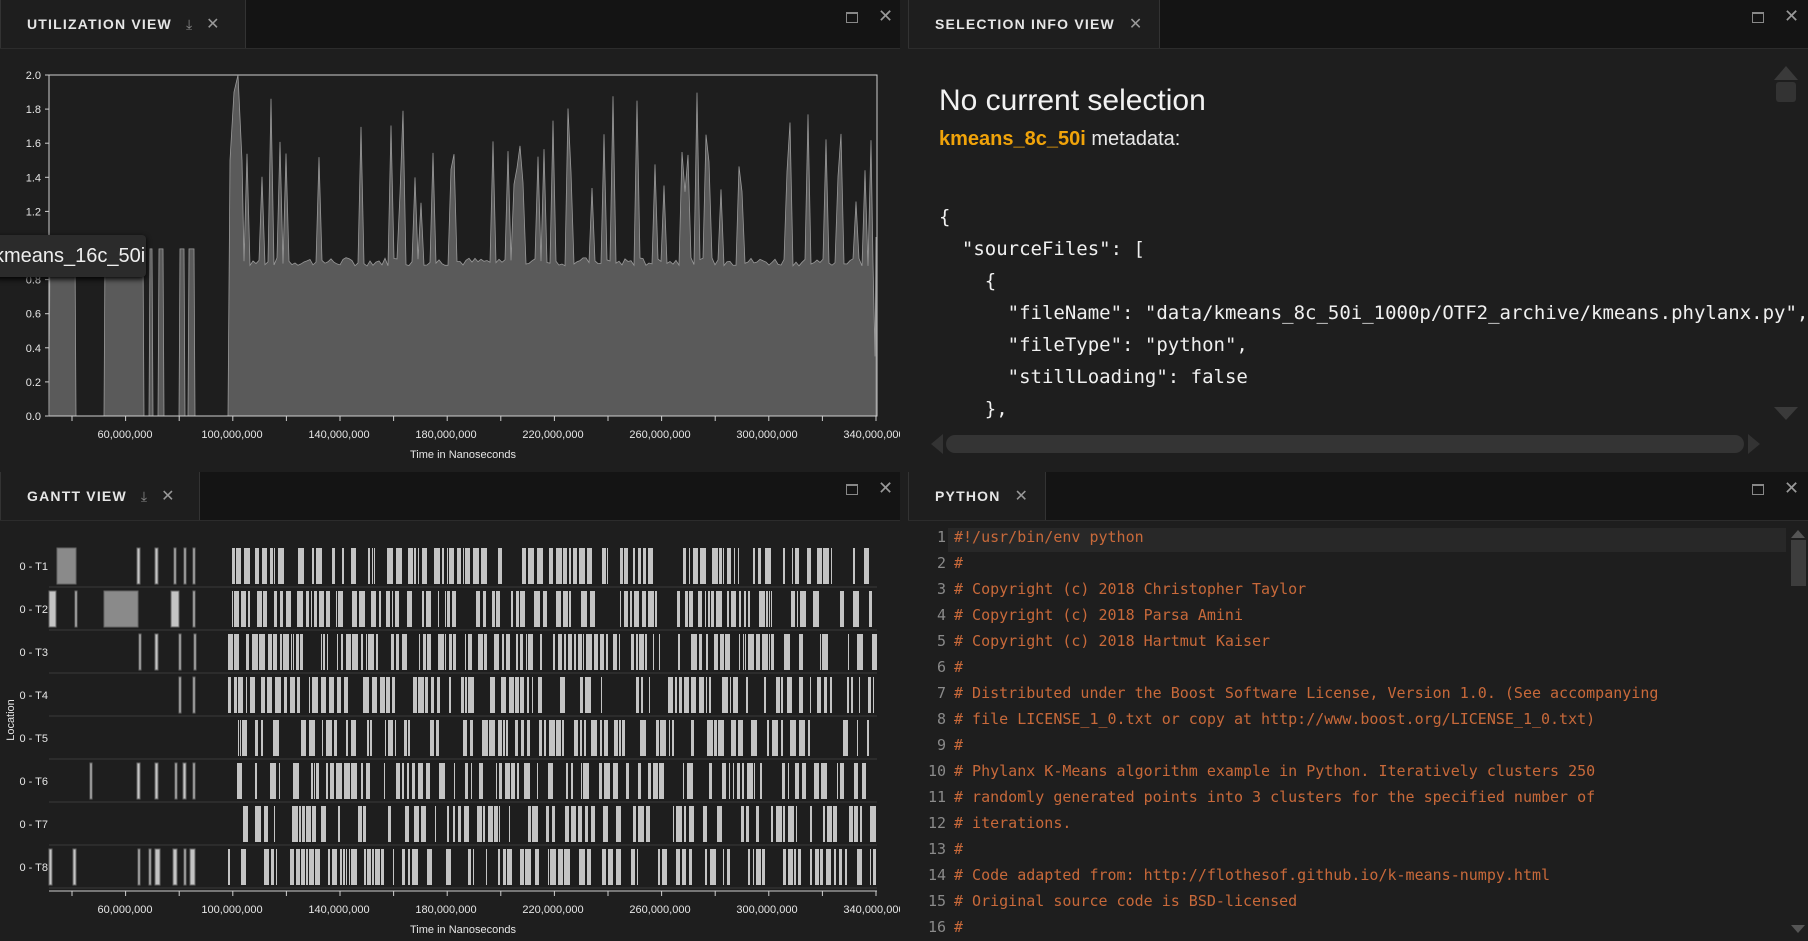 Image resolution: width=1808 pixels, height=941 pixels. Describe the element at coordinates (935, 749) in the screenshot. I see `code-line: 9 #` at that location.